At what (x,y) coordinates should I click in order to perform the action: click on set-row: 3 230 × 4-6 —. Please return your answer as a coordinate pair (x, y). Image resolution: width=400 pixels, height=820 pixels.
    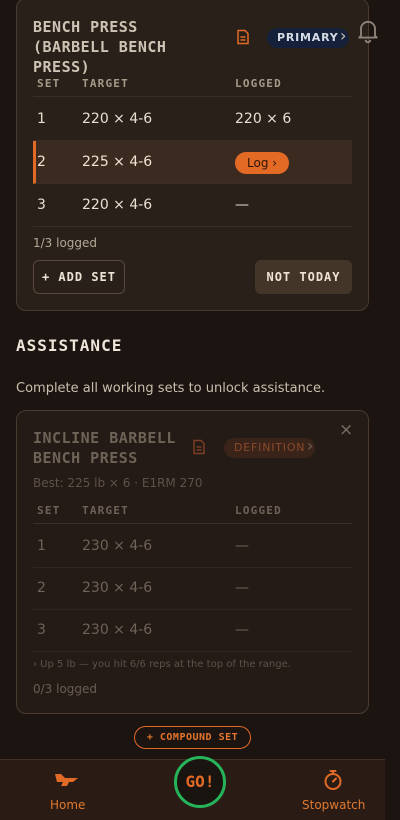
    Looking at the image, I should click on (192, 630).